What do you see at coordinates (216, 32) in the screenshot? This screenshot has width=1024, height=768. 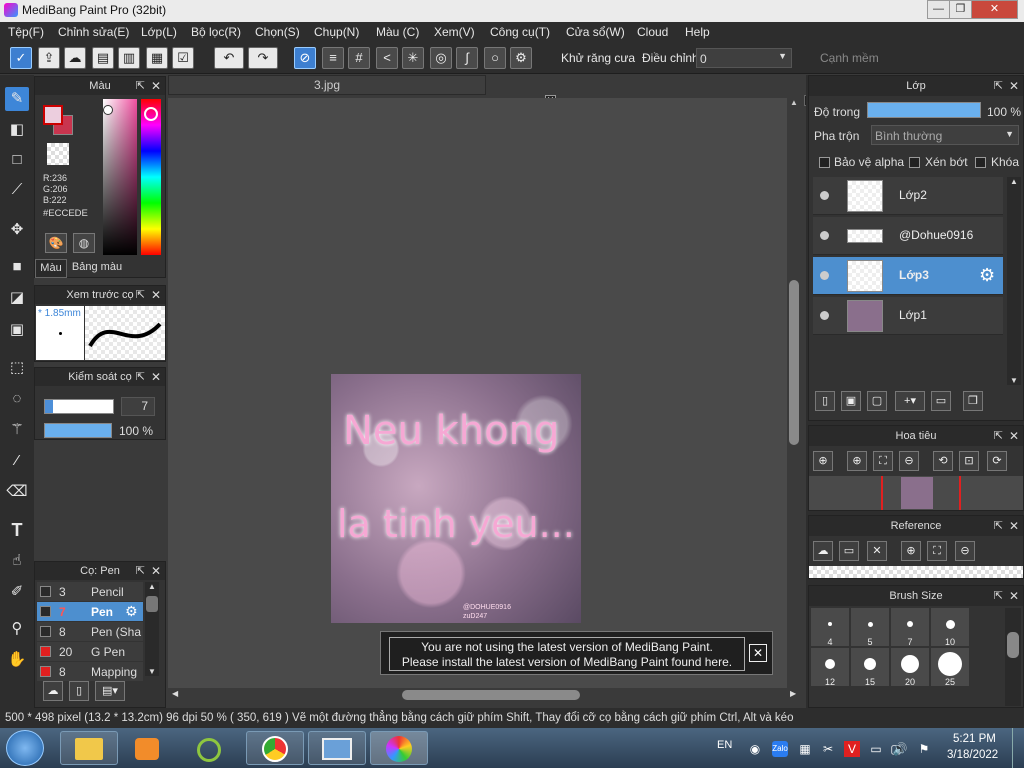 I see `menu-filter: Bộ lọc(R)` at bounding box center [216, 32].